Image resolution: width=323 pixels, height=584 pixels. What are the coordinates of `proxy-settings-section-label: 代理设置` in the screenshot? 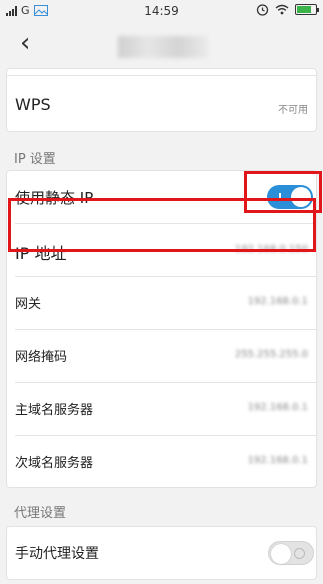 It's located at (40, 513).